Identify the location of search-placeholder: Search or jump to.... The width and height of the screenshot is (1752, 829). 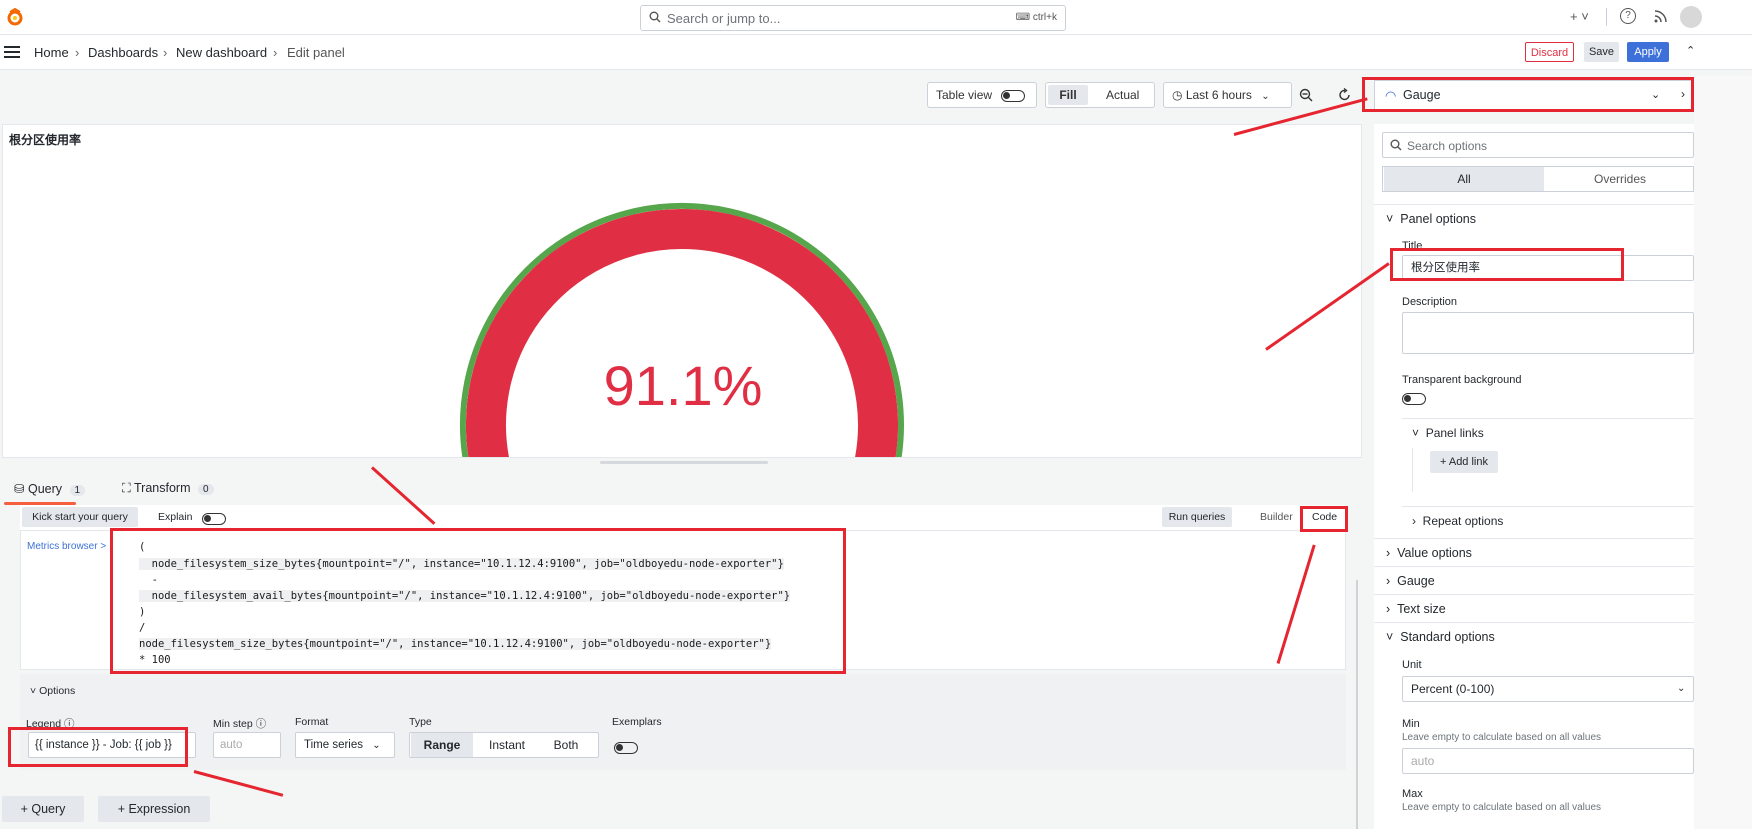
(724, 18).